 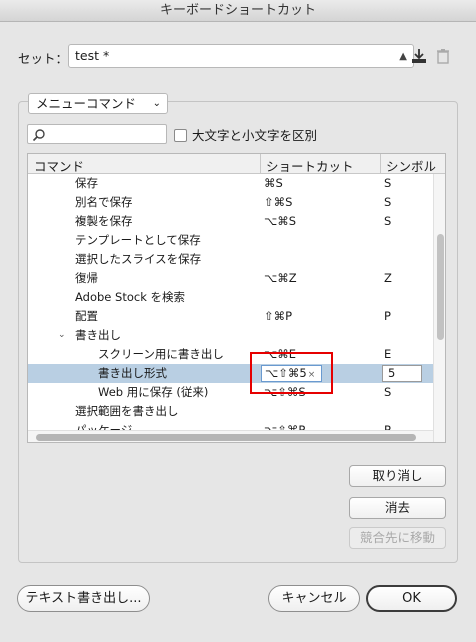 What do you see at coordinates (411, 598) in the screenshot?
I see `ok-button: OK` at bounding box center [411, 598].